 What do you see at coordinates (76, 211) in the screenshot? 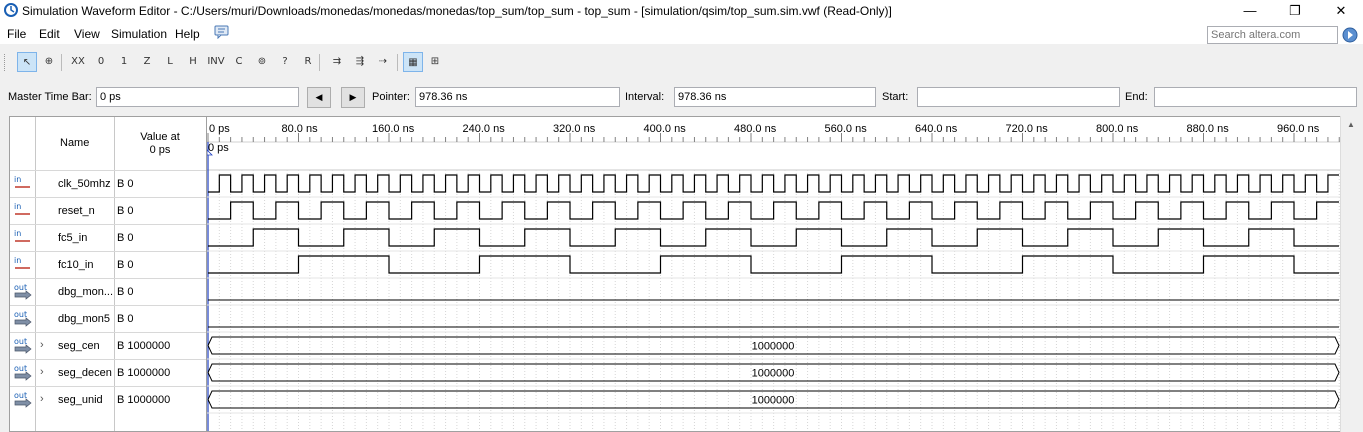
I see `signal-name: reset_n` at bounding box center [76, 211].